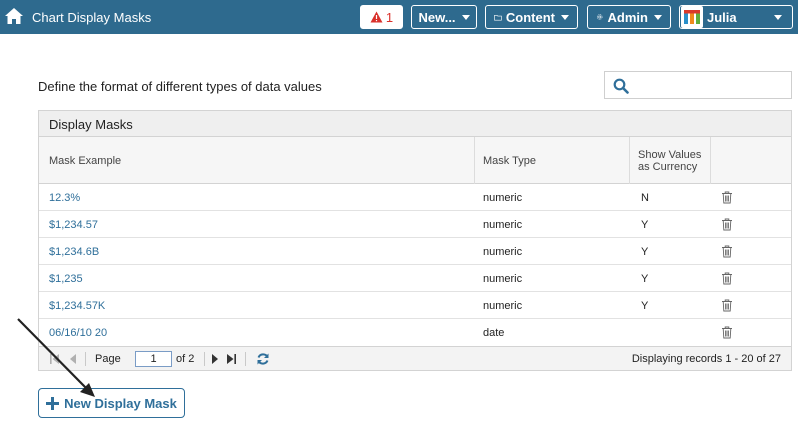 This screenshot has width=798, height=427. I want to click on mask-example-link: $1,235, so click(66, 278).